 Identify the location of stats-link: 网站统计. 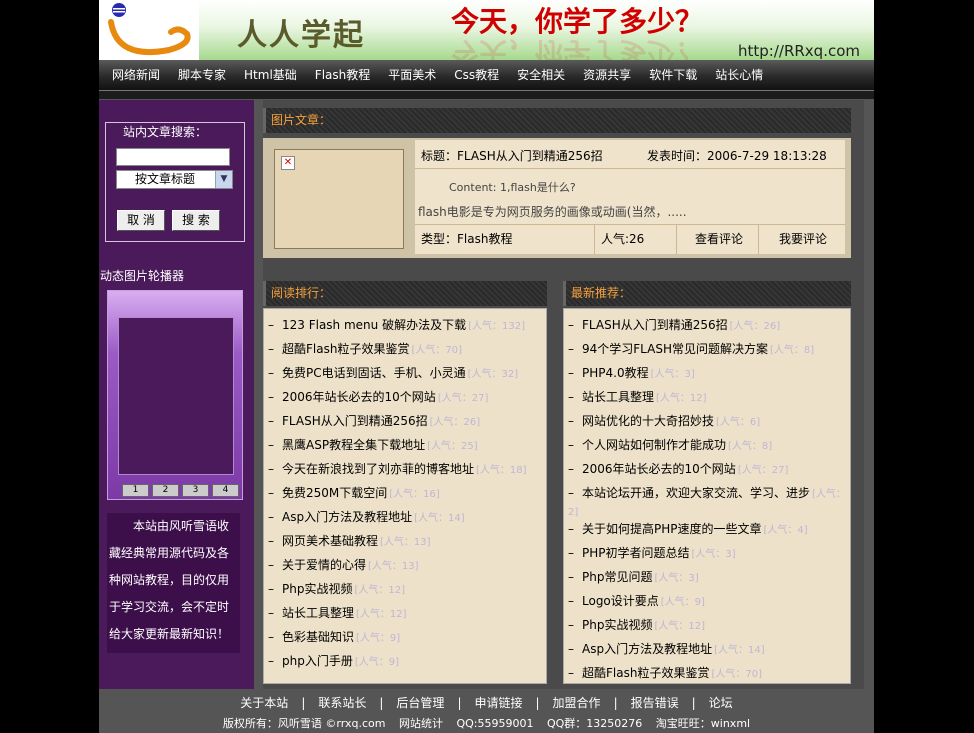
(421, 723).